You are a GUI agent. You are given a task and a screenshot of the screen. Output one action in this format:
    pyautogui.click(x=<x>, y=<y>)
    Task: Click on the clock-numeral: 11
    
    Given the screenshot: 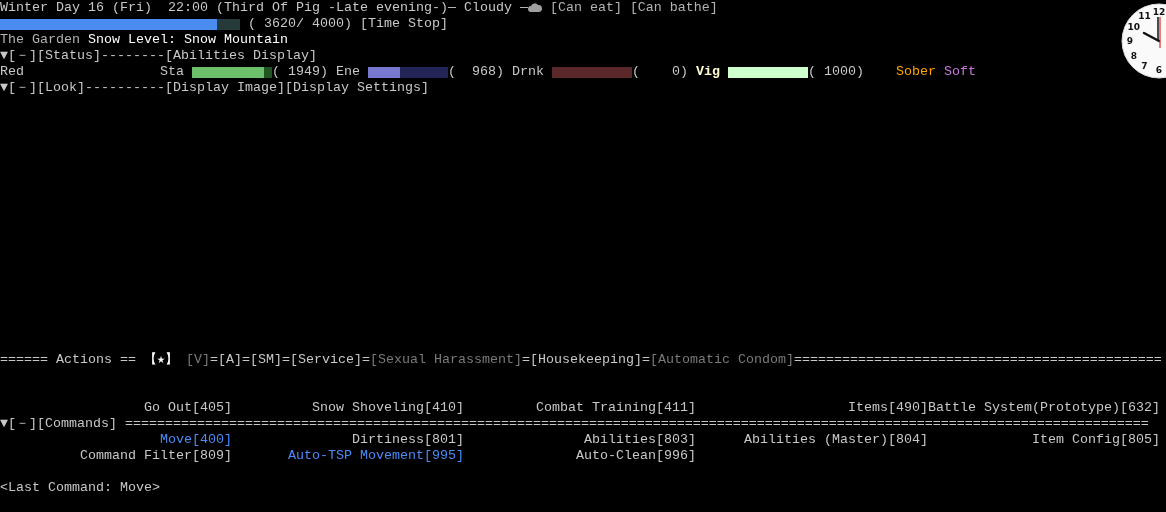 What is the action you would take?
    pyautogui.click(x=1144, y=15)
    